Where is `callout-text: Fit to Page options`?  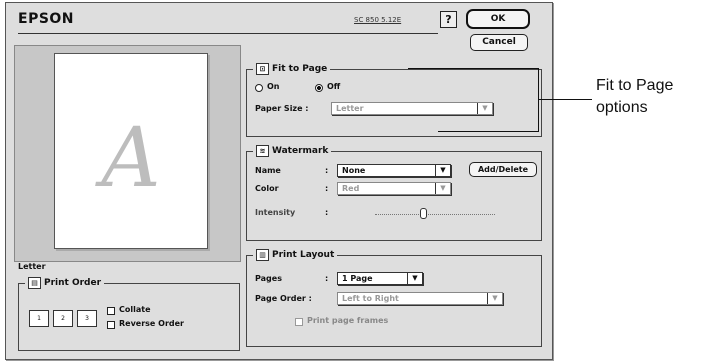
callout-text: Fit to Page options is located at coordinates (634, 97).